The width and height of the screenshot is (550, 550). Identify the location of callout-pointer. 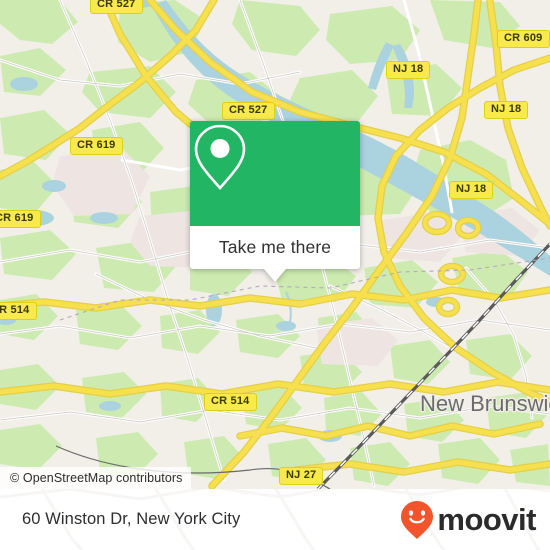
(275, 275).